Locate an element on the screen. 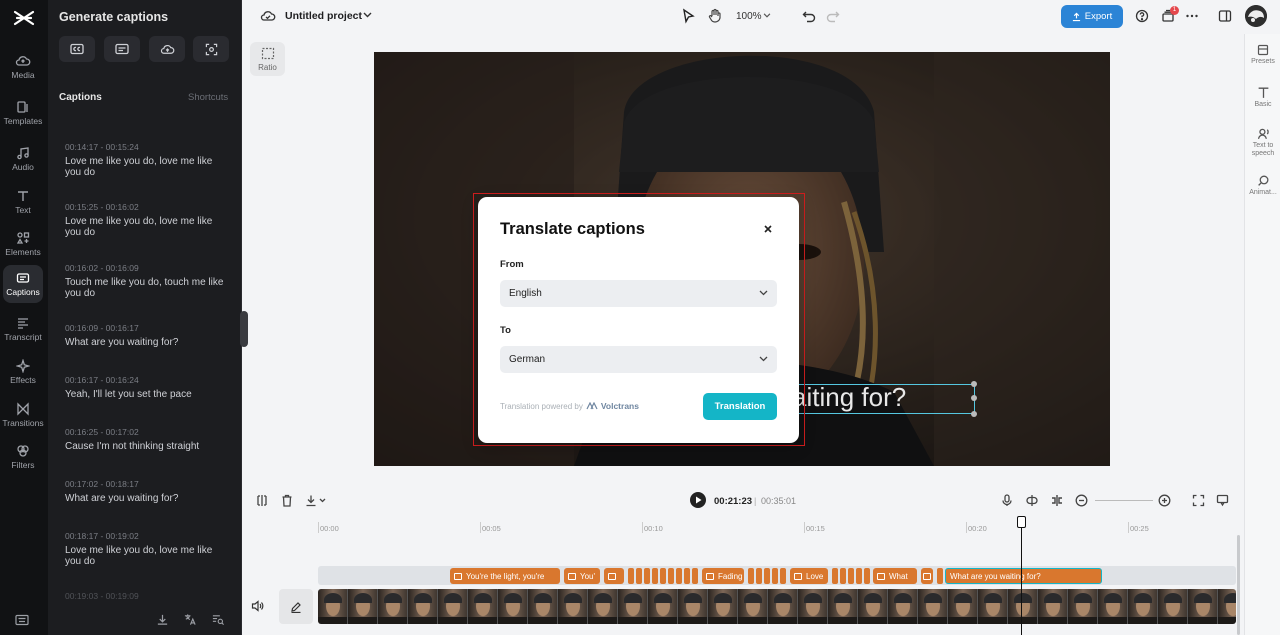 The height and width of the screenshot is (635, 1280). delete-button is located at coordinates (287, 500).